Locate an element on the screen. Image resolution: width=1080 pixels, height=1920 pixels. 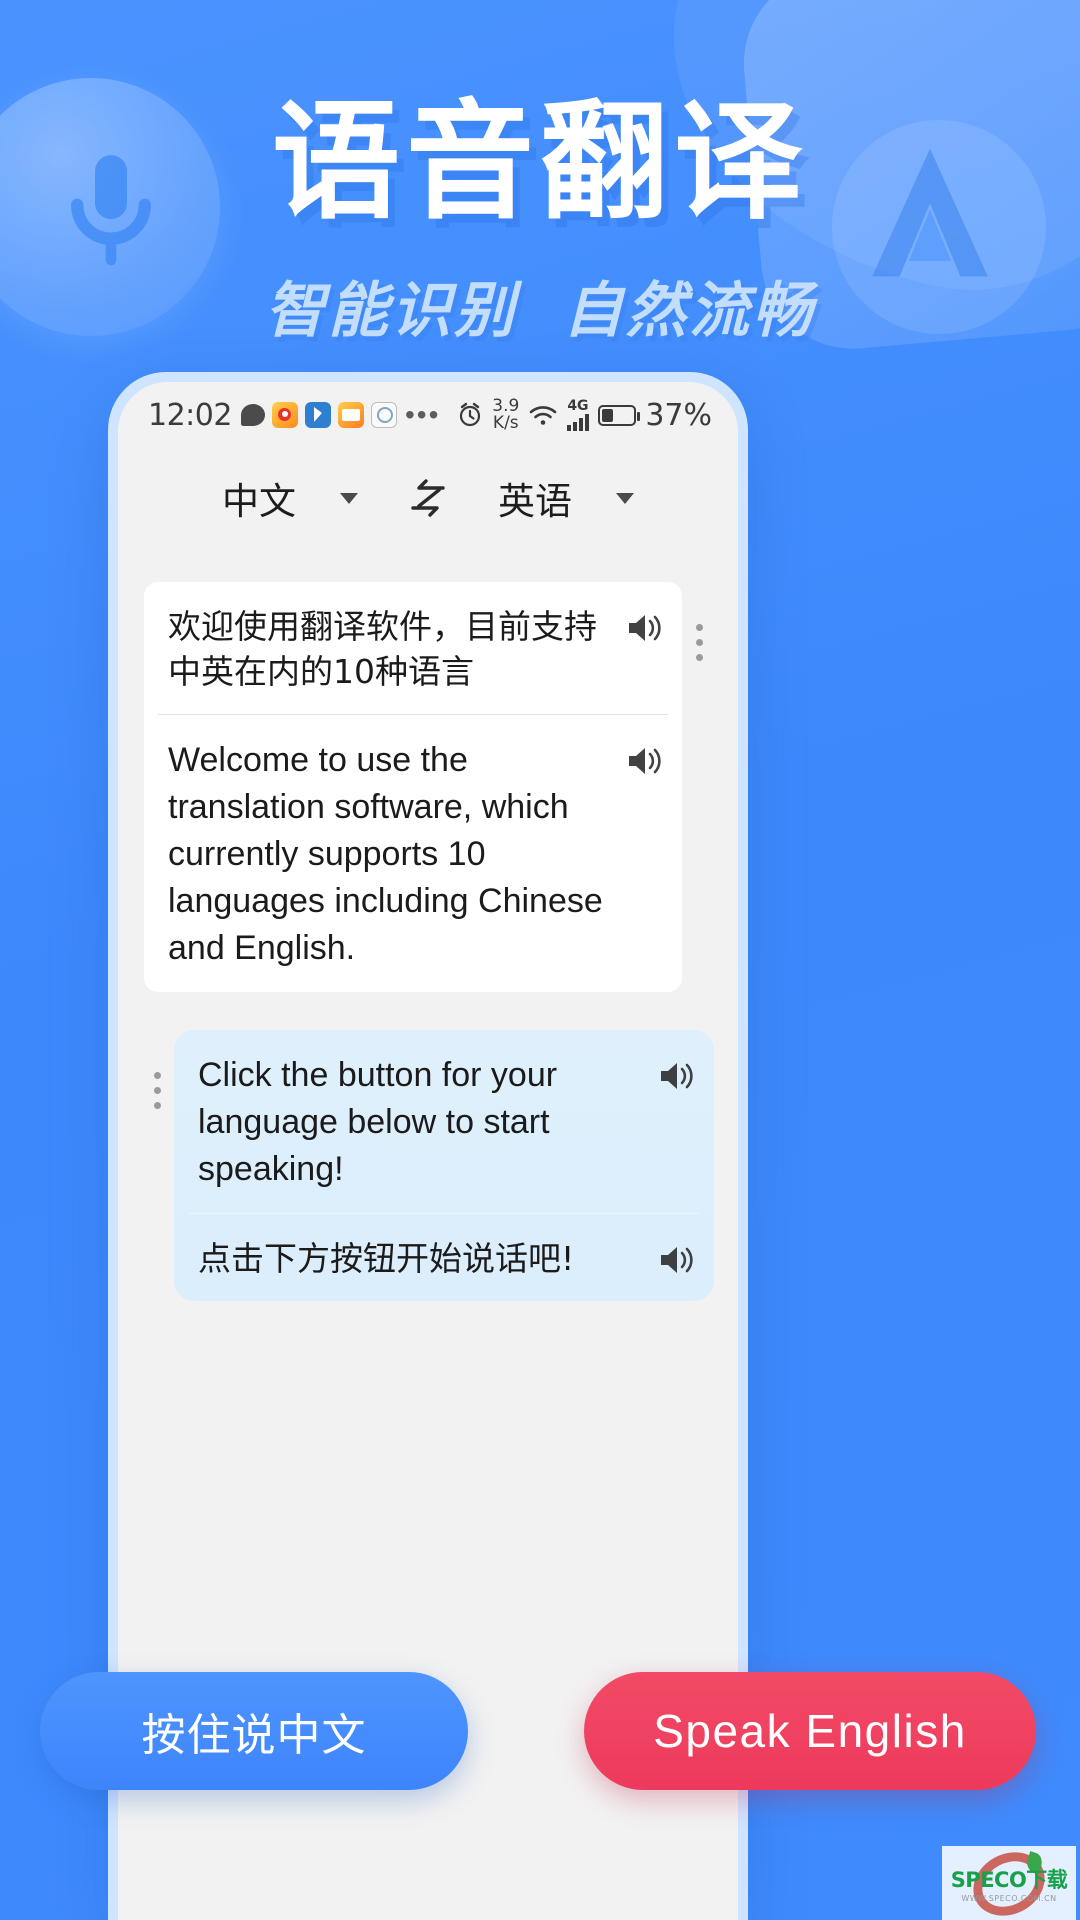
poster-subtitle-right: 自然流畅 is located at coordinates (689, 311).